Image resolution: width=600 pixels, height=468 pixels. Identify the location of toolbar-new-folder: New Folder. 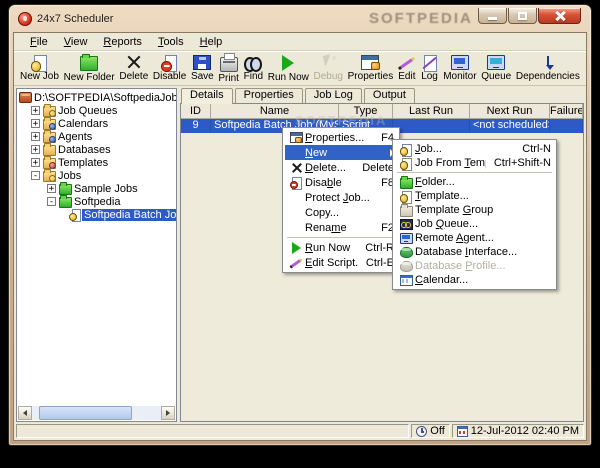
(89, 68).